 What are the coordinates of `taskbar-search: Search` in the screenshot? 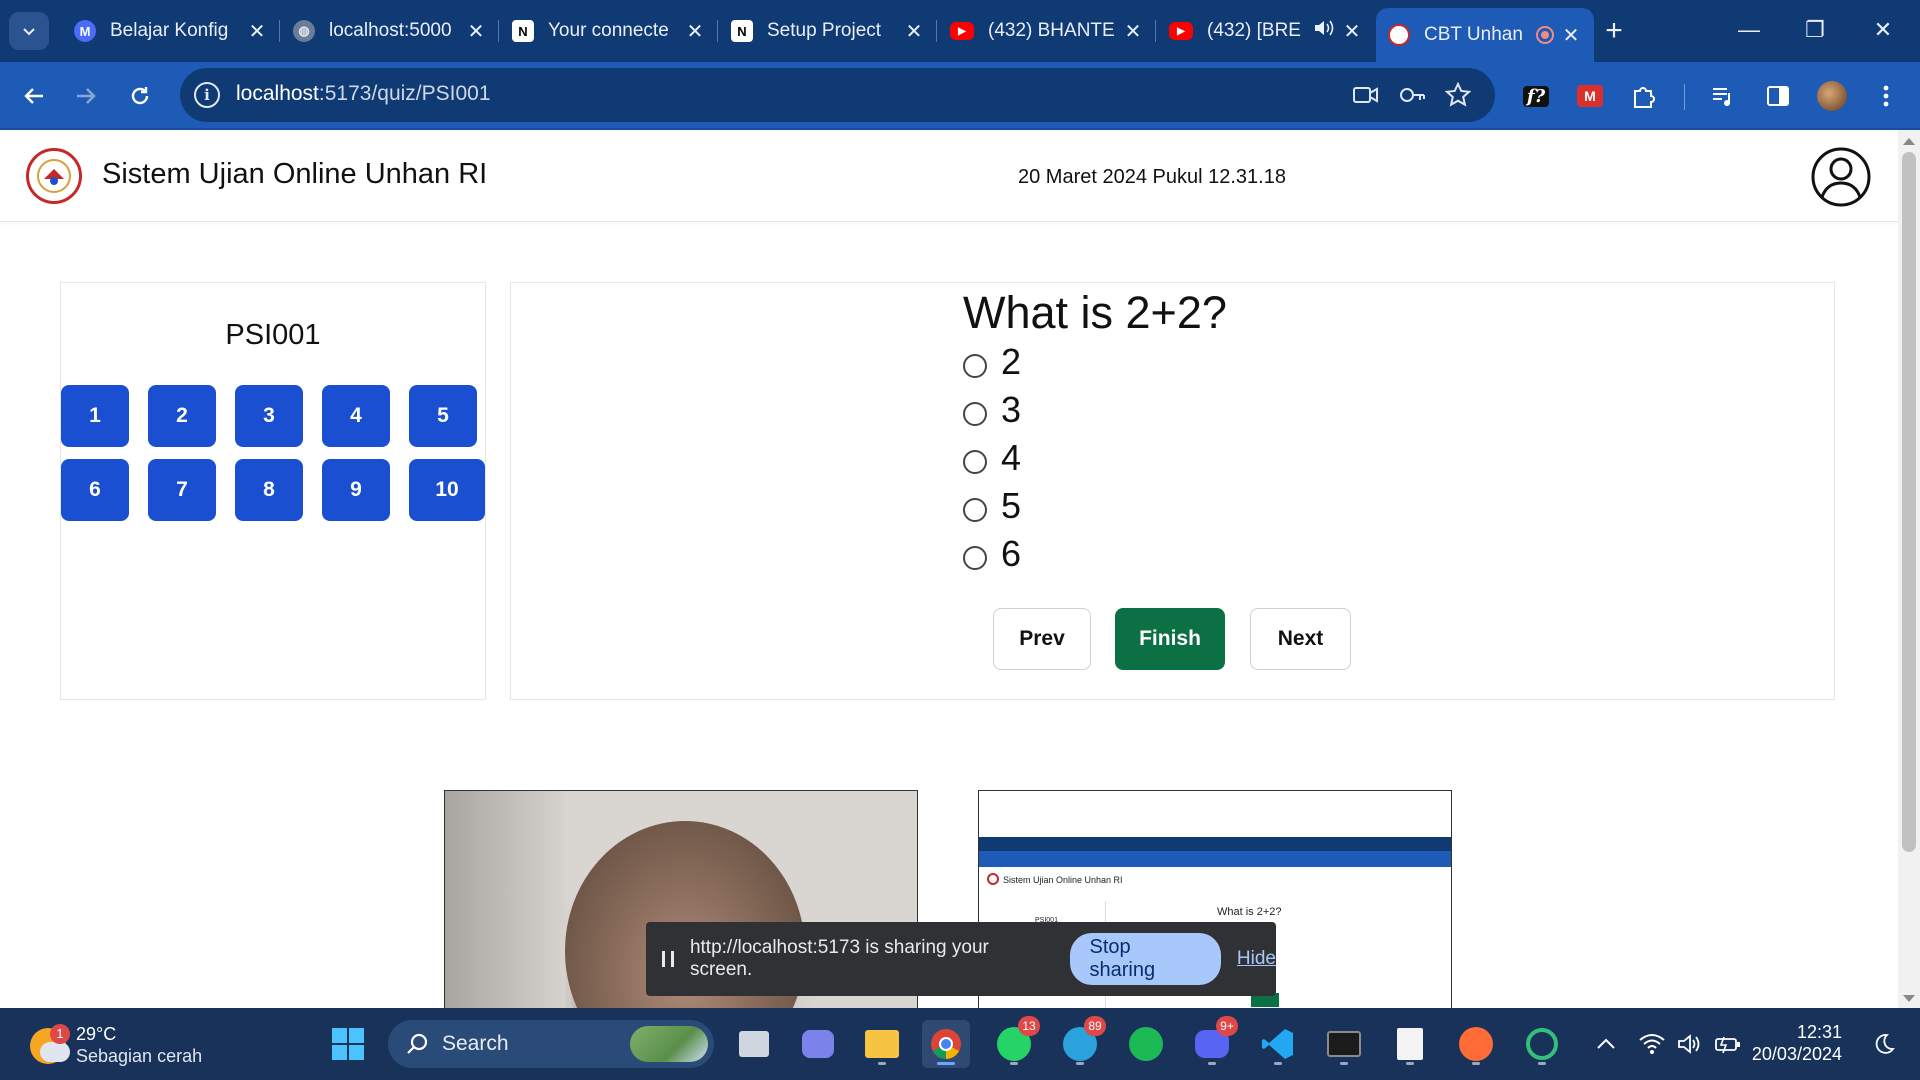 It's located at (551, 1044).